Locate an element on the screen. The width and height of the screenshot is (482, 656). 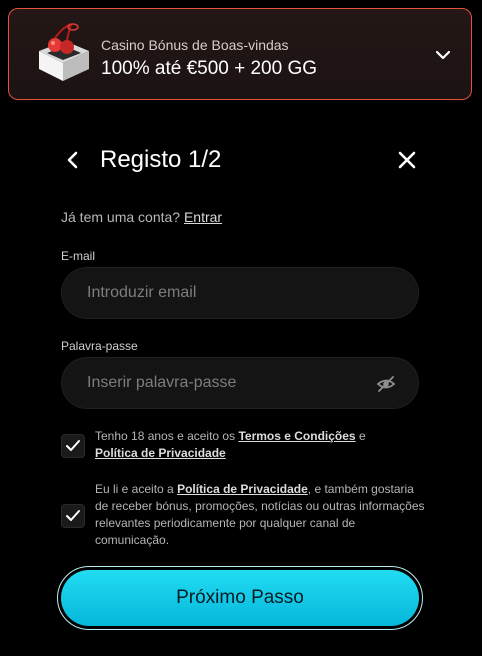
close-icon is located at coordinates (407, 160).